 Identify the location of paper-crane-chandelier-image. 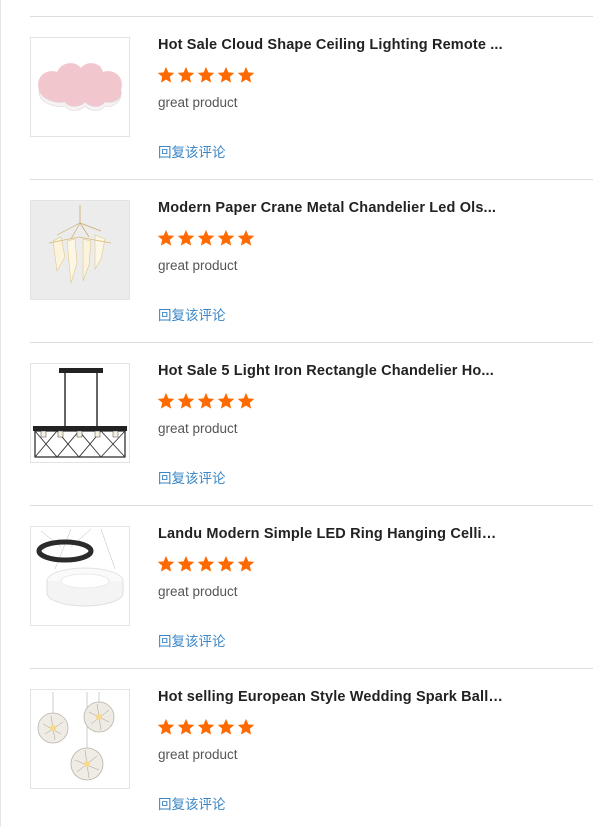
(80, 250).